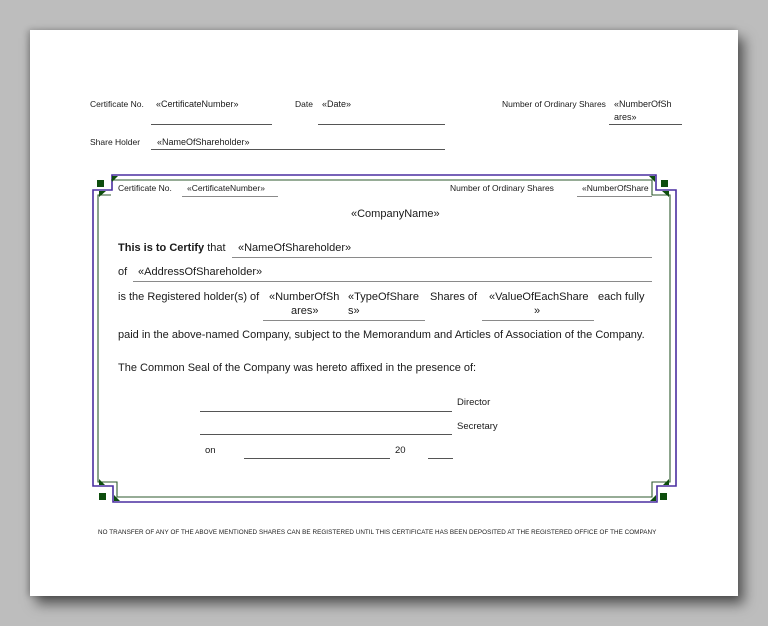 The height and width of the screenshot is (626, 768). Describe the element at coordinates (123, 272) in the screenshot. I see `of-label: of` at that location.